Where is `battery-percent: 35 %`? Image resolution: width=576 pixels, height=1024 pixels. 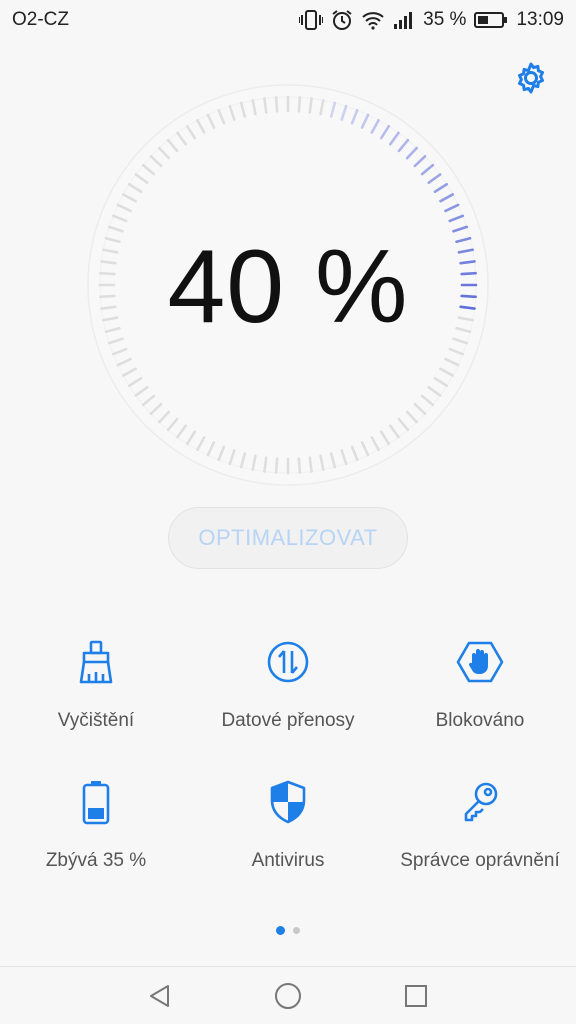 battery-percent: 35 % is located at coordinates (445, 19).